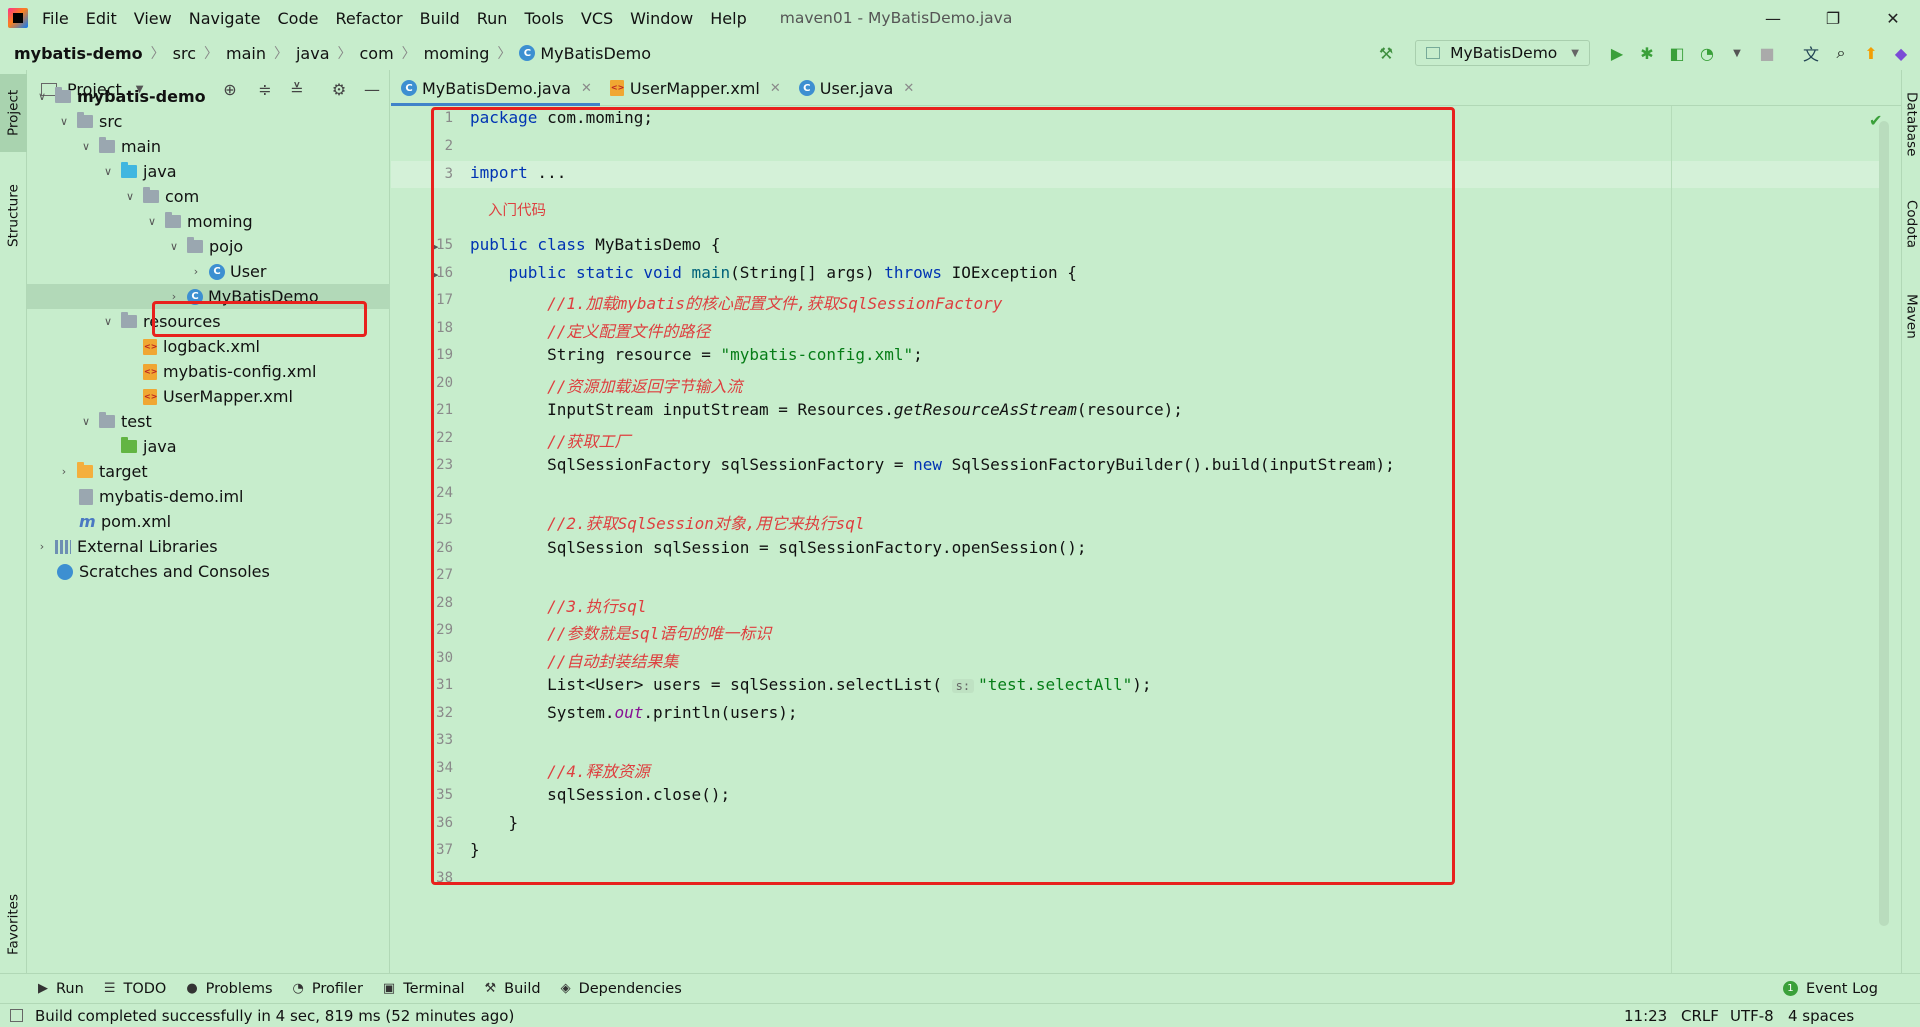  I want to click on profiler-tool-button: ◔ Profiler, so click(328, 989).